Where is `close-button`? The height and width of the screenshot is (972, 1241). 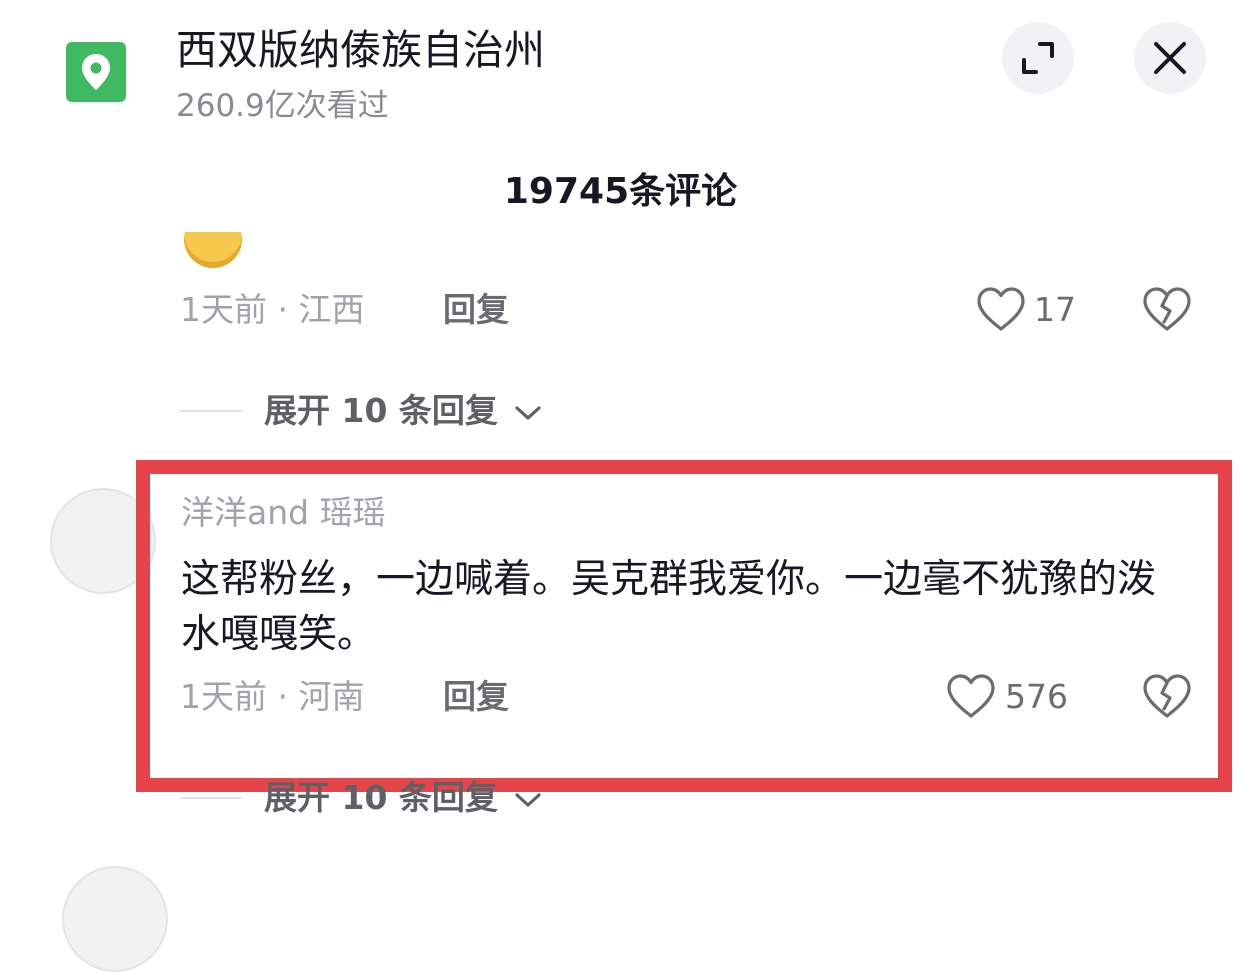
close-button is located at coordinates (1170, 58).